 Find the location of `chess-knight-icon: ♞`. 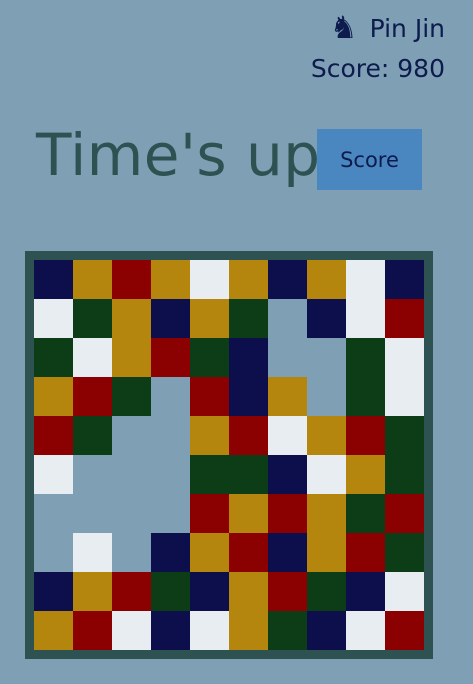

chess-knight-icon: ♞ is located at coordinates (343, 27).